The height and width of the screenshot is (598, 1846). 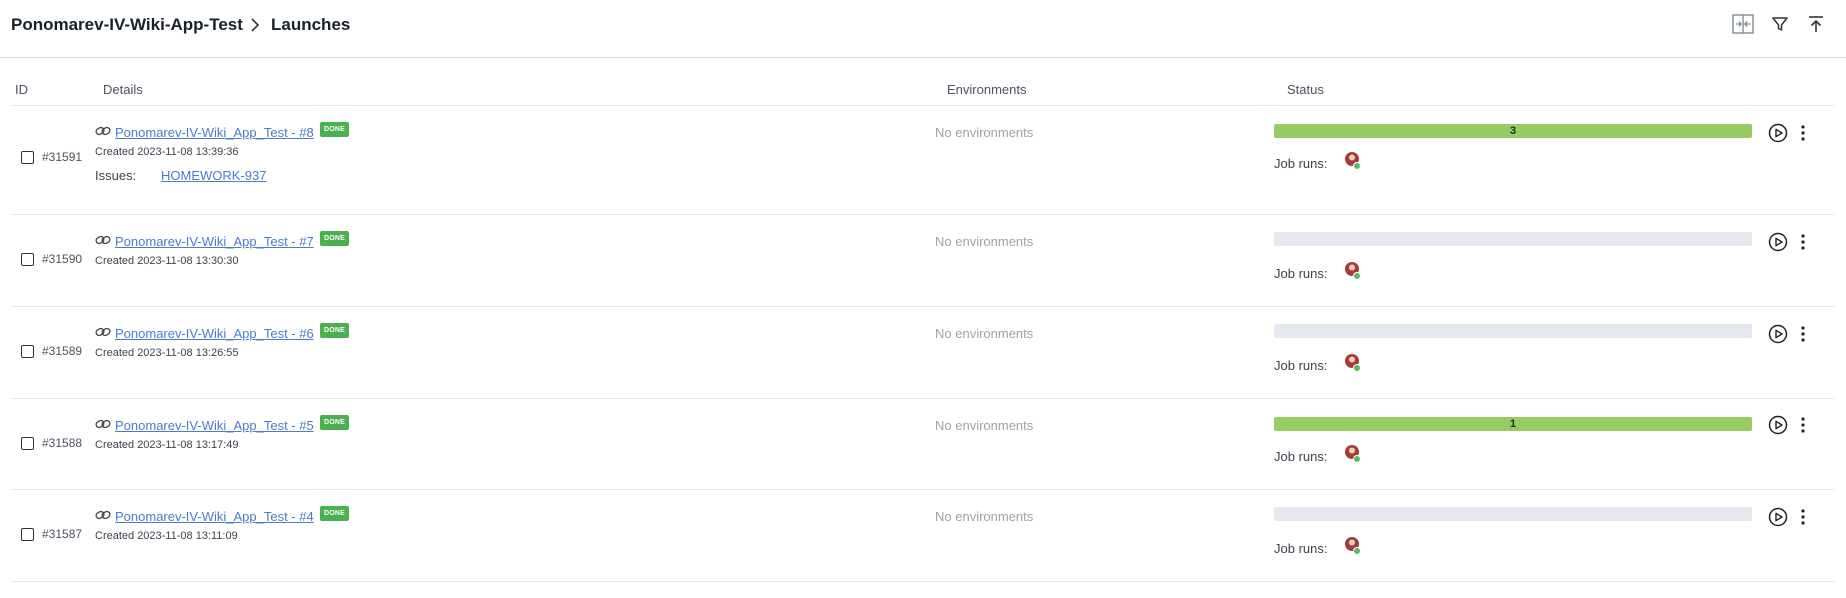 What do you see at coordinates (987, 89) in the screenshot?
I see `column-header-environments: Environments` at bounding box center [987, 89].